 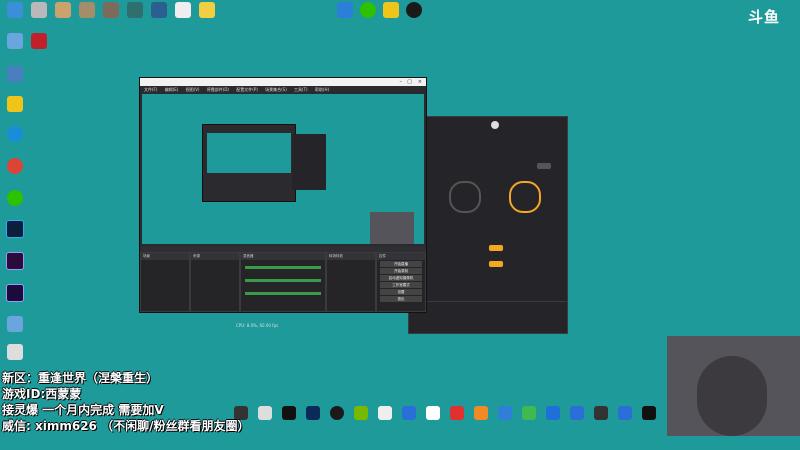 What do you see at coordinates (283, 256) in the screenshot?
I see `mixer-header: 混音器` at bounding box center [283, 256].